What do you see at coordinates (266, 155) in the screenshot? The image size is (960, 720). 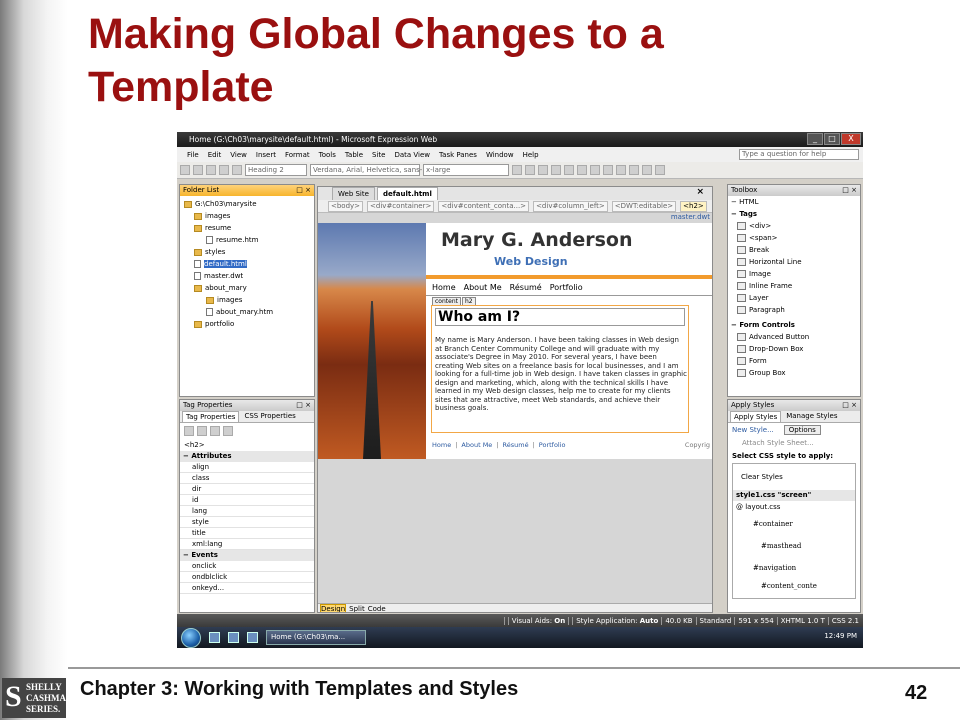 I see `menu-insert: Insert` at bounding box center [266, 155].